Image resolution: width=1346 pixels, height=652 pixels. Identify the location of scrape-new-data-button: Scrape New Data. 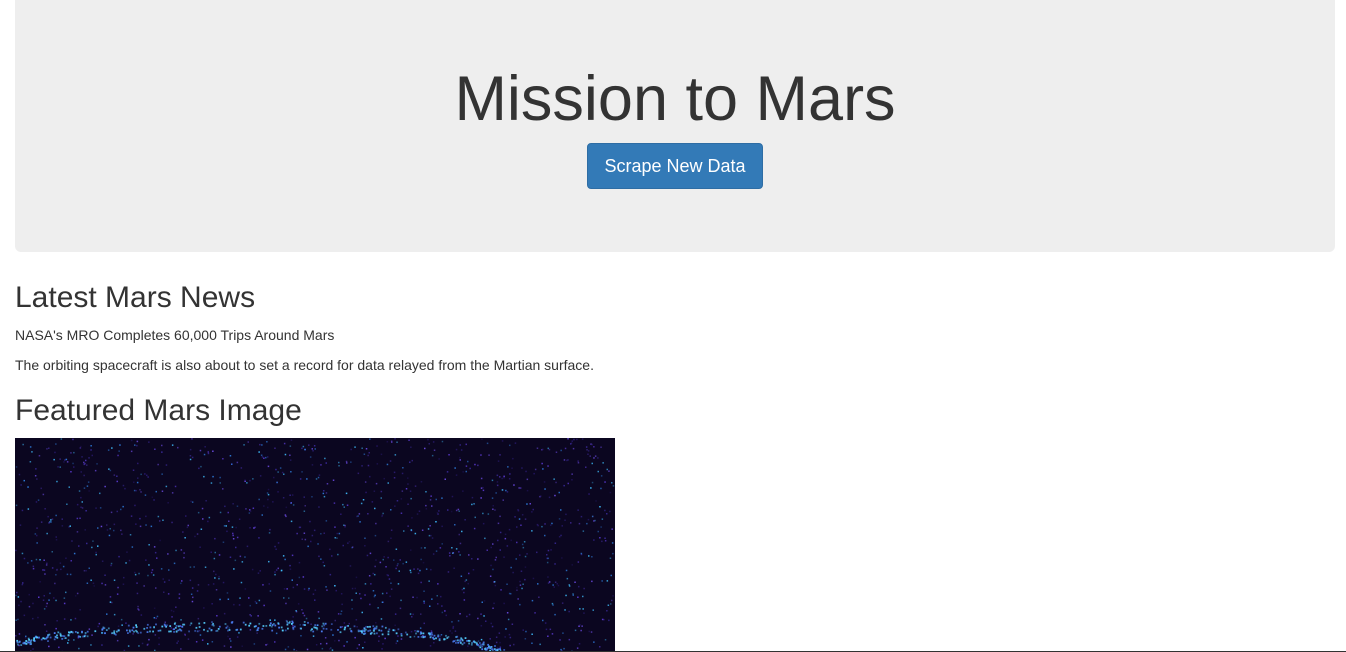
(675, 166).